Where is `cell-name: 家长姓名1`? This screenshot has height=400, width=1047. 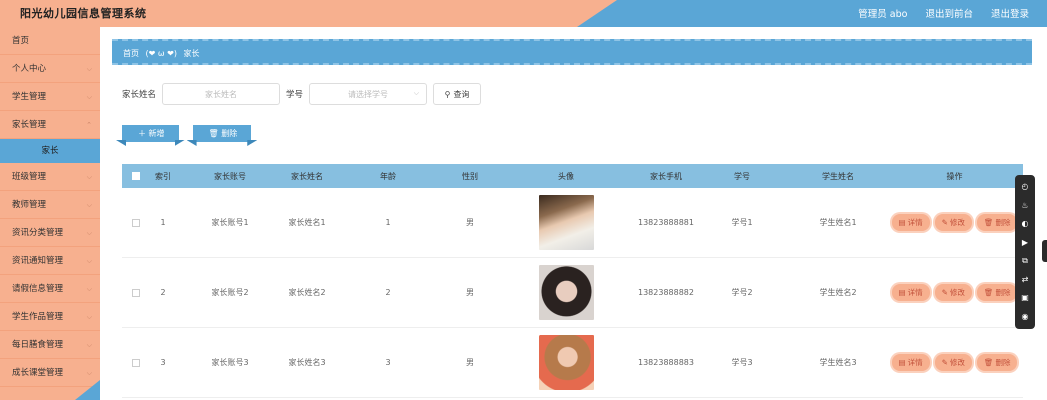 cell-name: 家长姓名1 is located at coordinates (307, 222).